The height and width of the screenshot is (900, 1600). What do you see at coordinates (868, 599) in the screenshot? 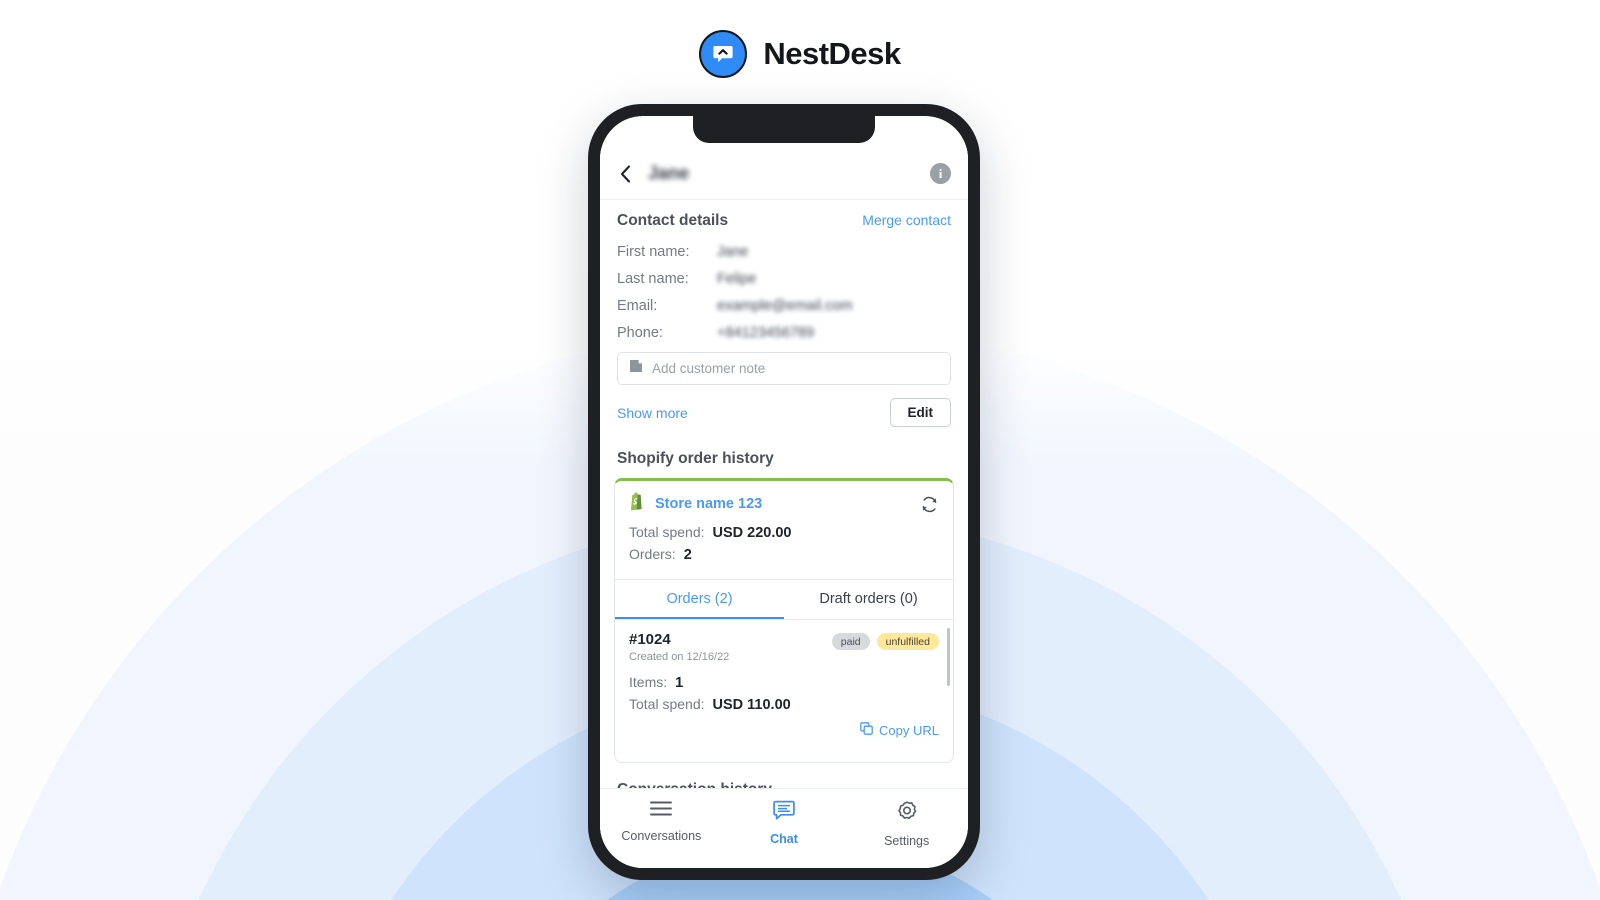
I see `tab-draft-orders: Draft orders (0)` at bounding box center [868, 599].